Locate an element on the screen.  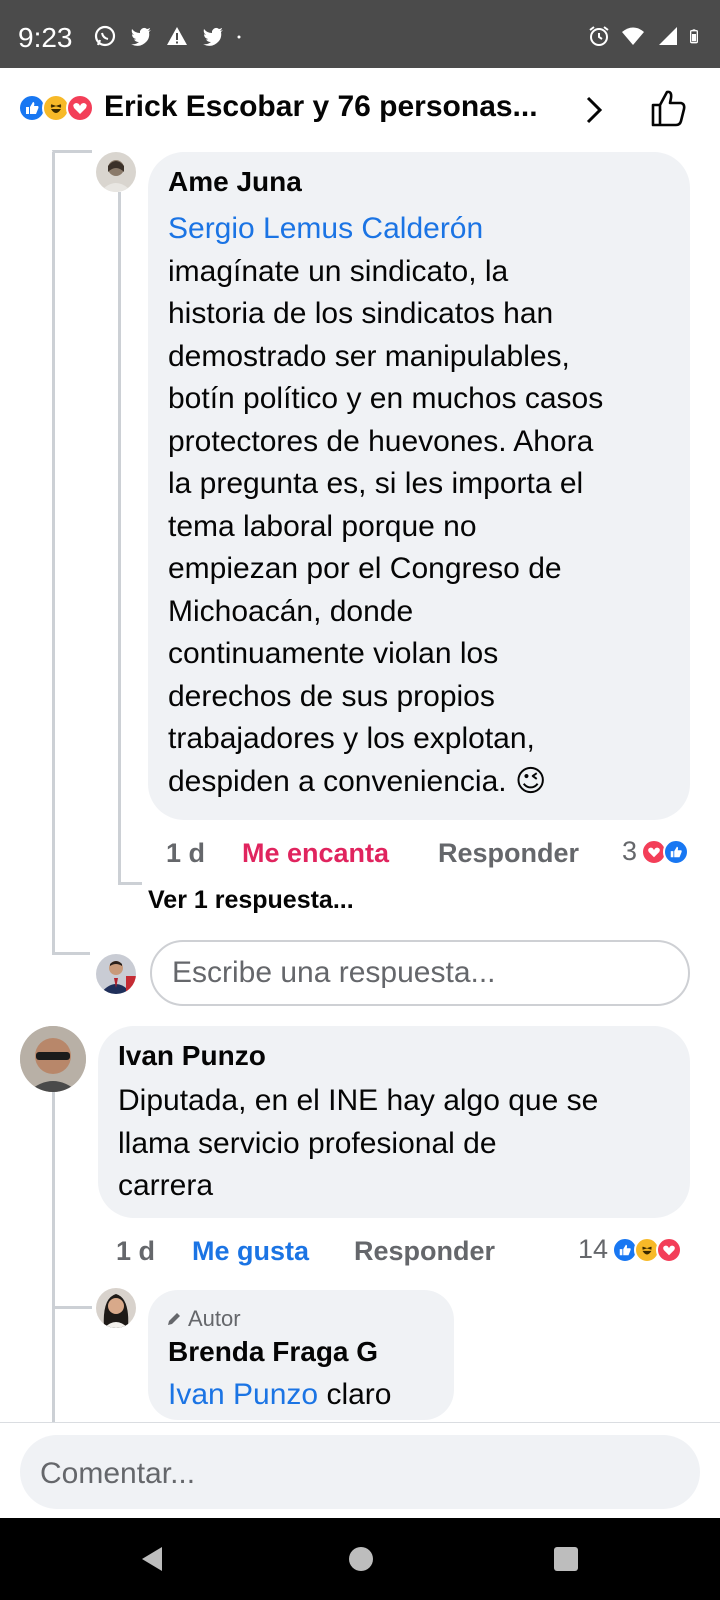
comment-author: Ivan Punzo is located at coordinates (192, 1056).